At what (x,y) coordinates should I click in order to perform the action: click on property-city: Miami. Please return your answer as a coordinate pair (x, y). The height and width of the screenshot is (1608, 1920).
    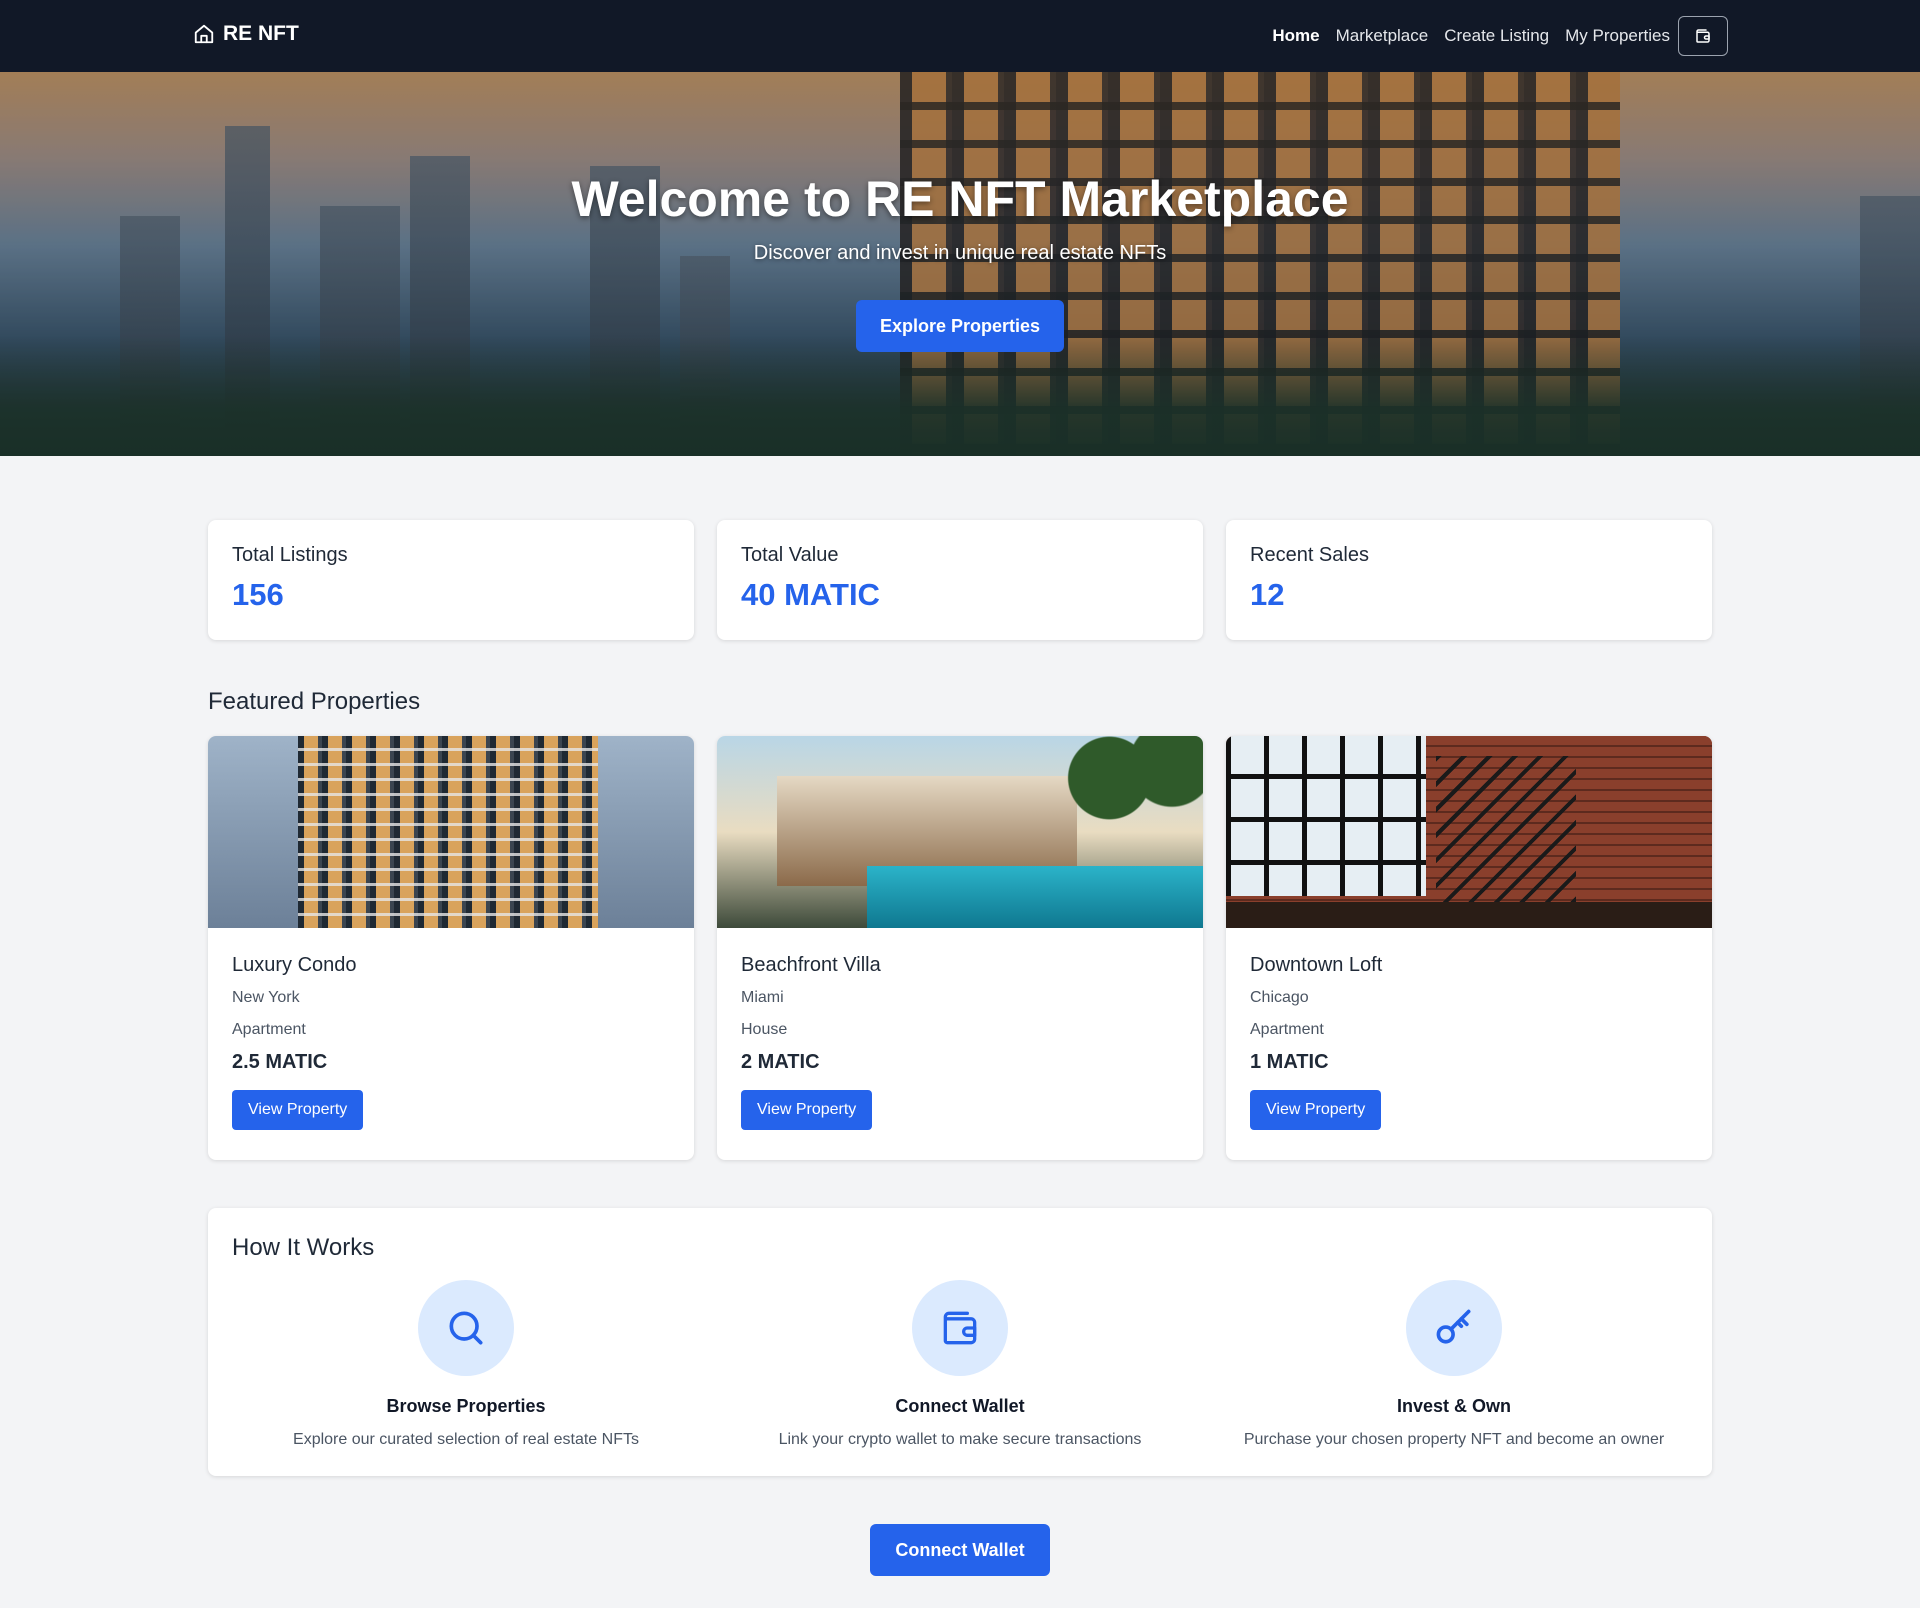
    Looking at the image, I should click on (762, 997).